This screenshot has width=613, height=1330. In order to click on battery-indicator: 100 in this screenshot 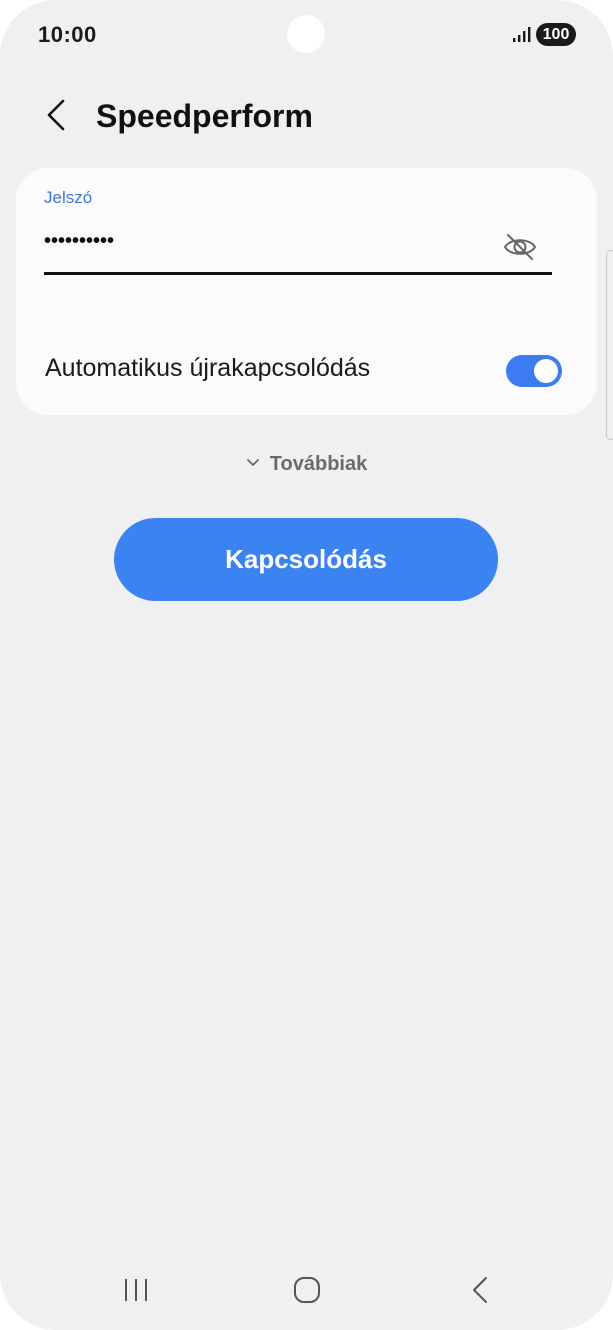, I will do `click(556, 34)`.